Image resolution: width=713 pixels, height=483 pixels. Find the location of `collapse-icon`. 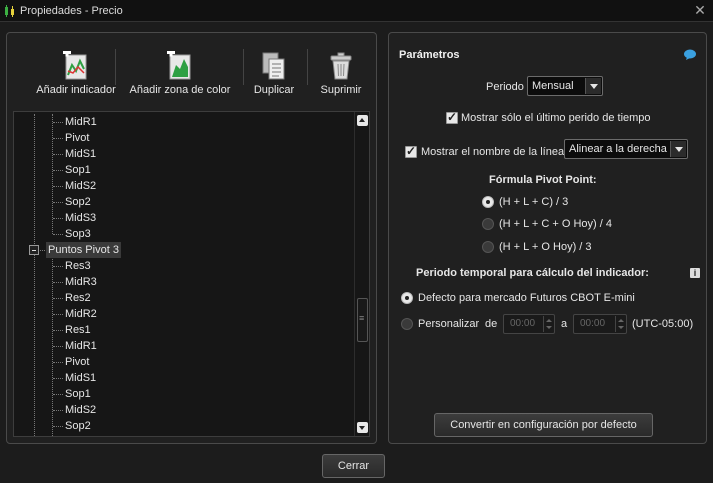

collapse-icon is located at coordinates (34, 250).